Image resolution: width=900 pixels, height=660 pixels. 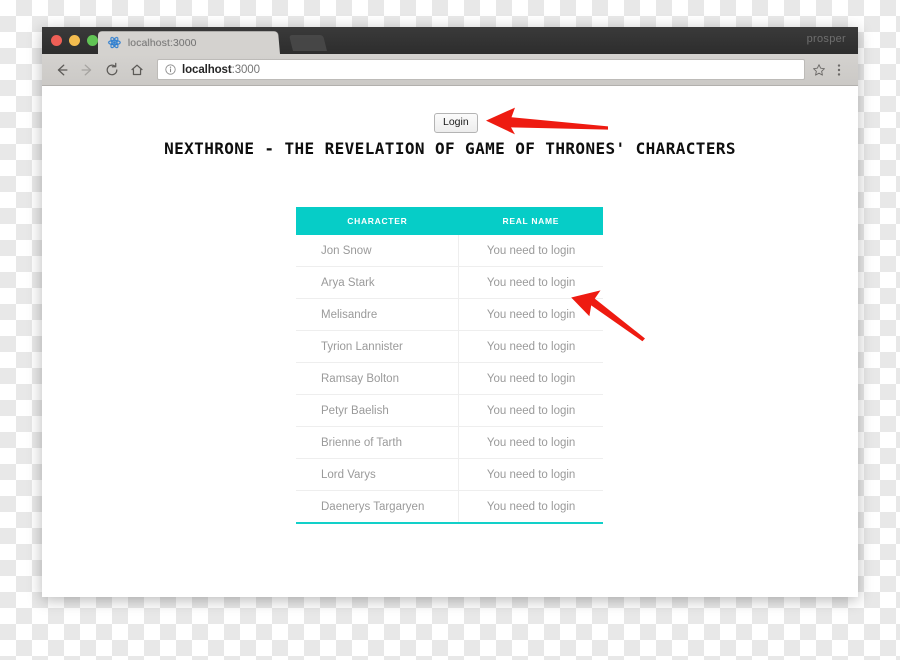 I want to click on kebab-menu-icon, so click(x=839, y=70).